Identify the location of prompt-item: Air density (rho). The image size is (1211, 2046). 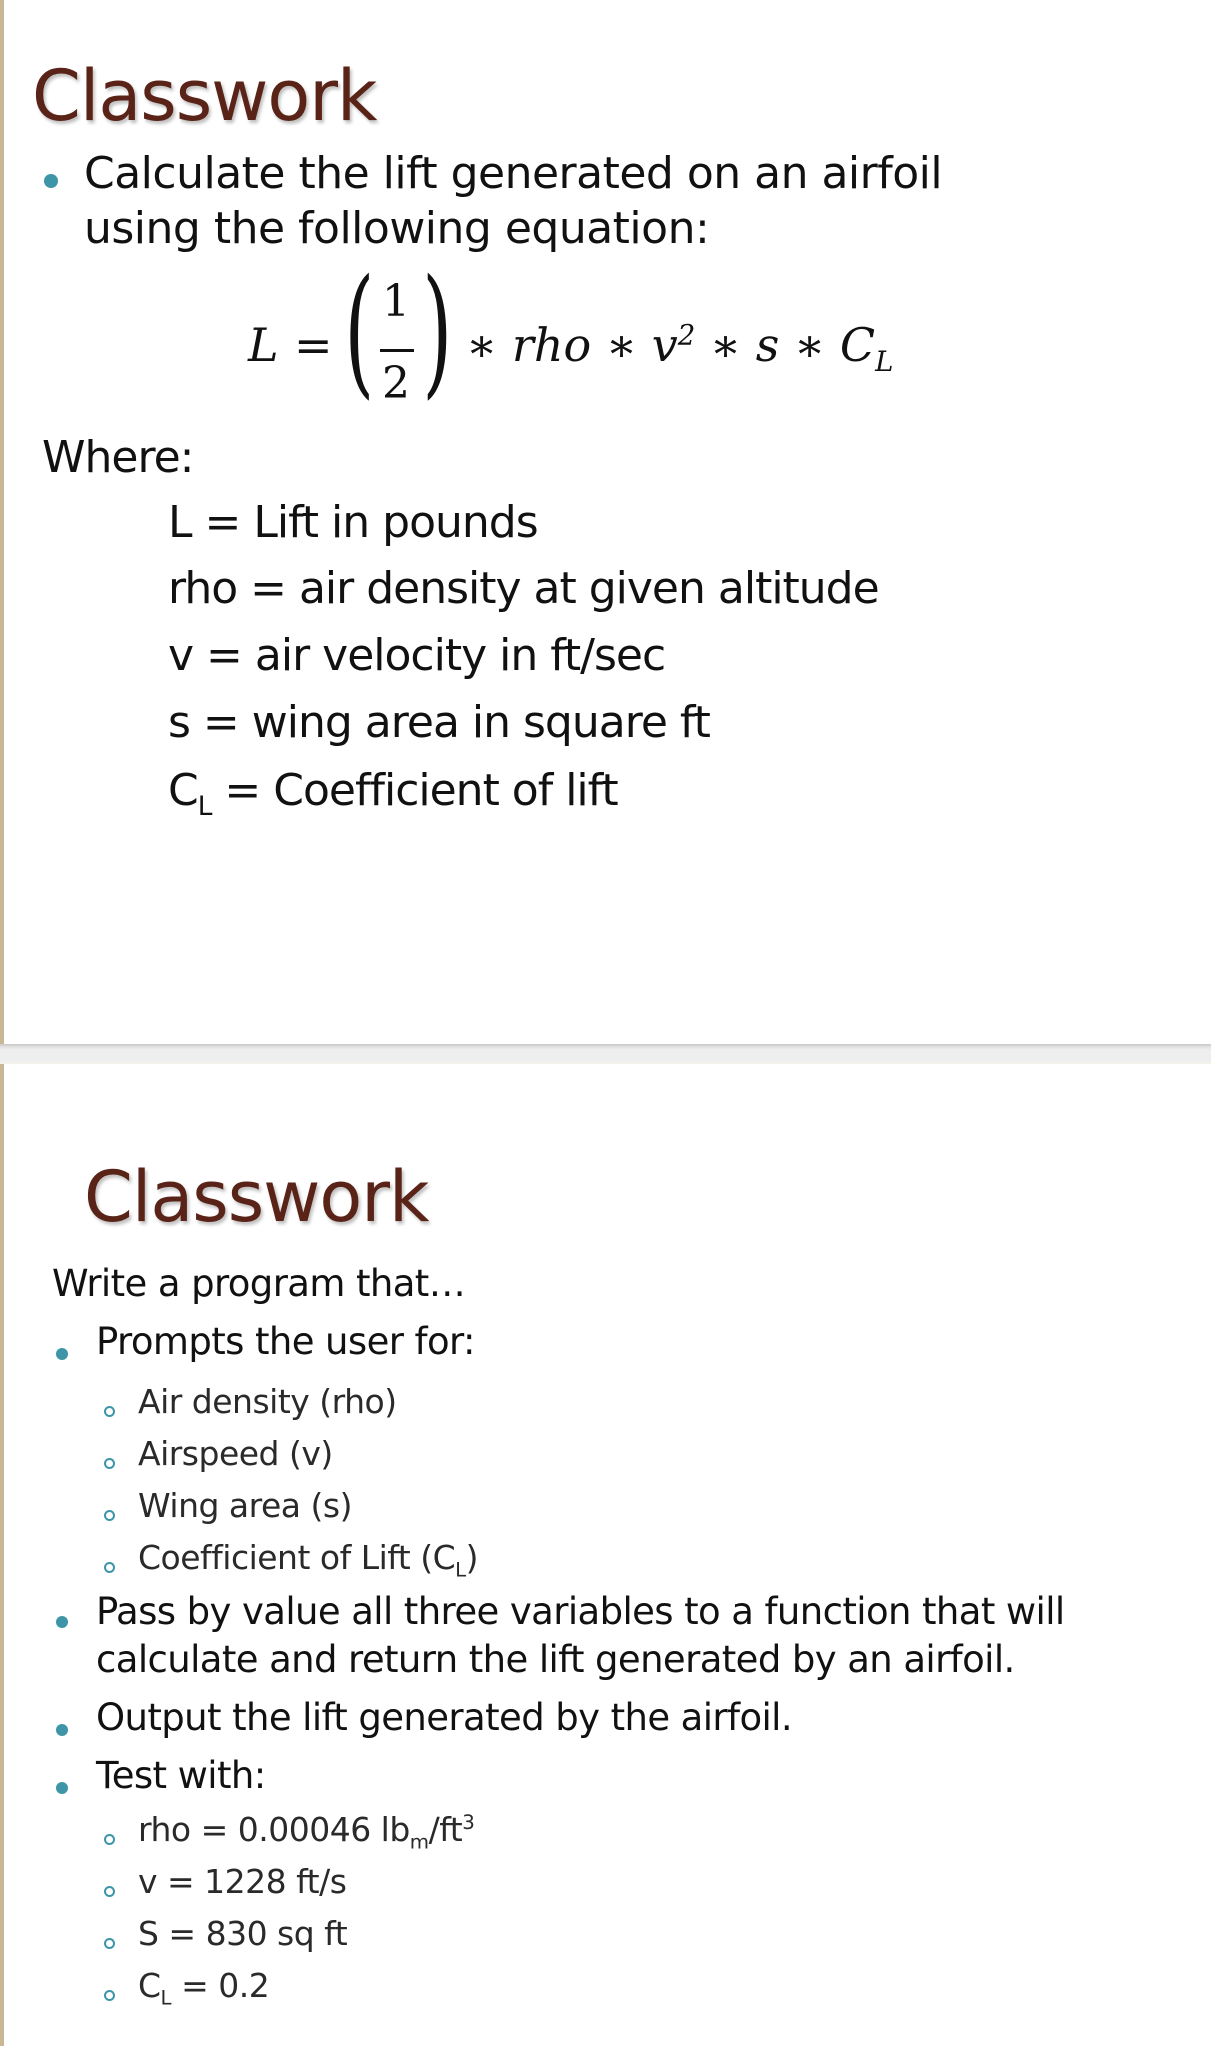
(267, 1401).